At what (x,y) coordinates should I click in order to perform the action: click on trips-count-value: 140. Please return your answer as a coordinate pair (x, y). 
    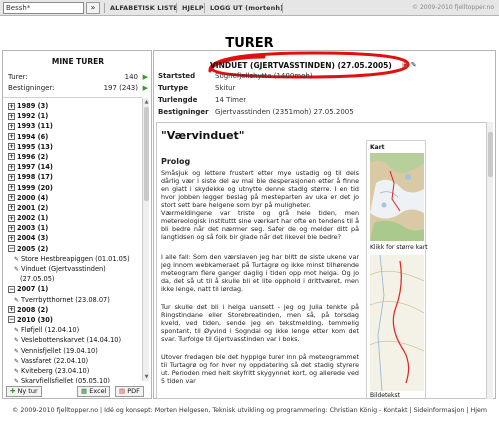
    Looking at the image, I should click on (131, 77).